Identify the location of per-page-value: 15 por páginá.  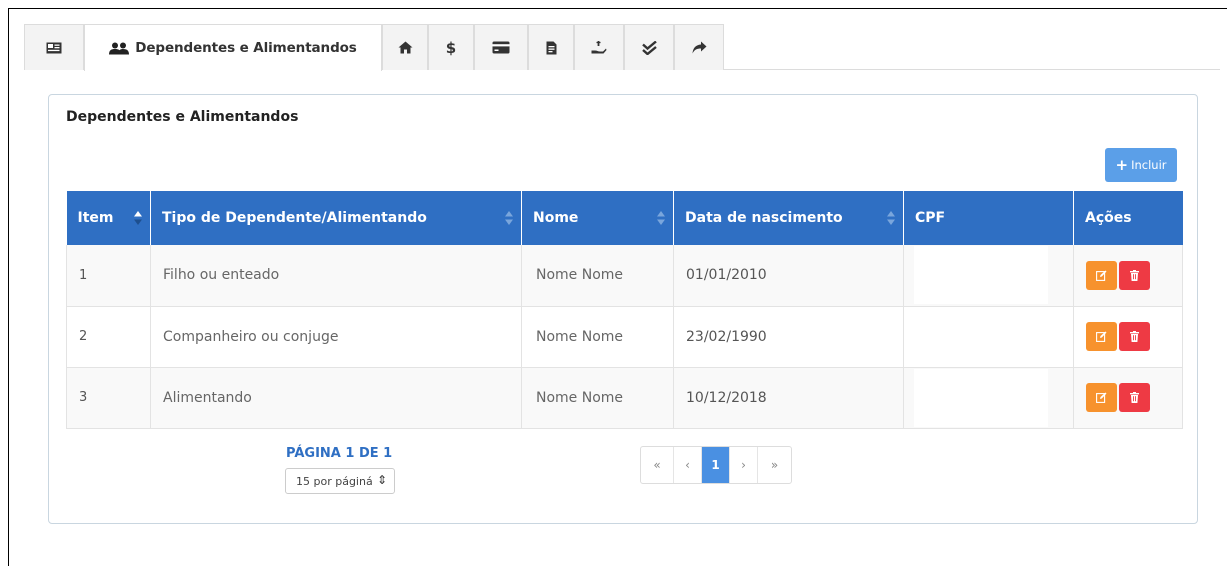
(334, 481).